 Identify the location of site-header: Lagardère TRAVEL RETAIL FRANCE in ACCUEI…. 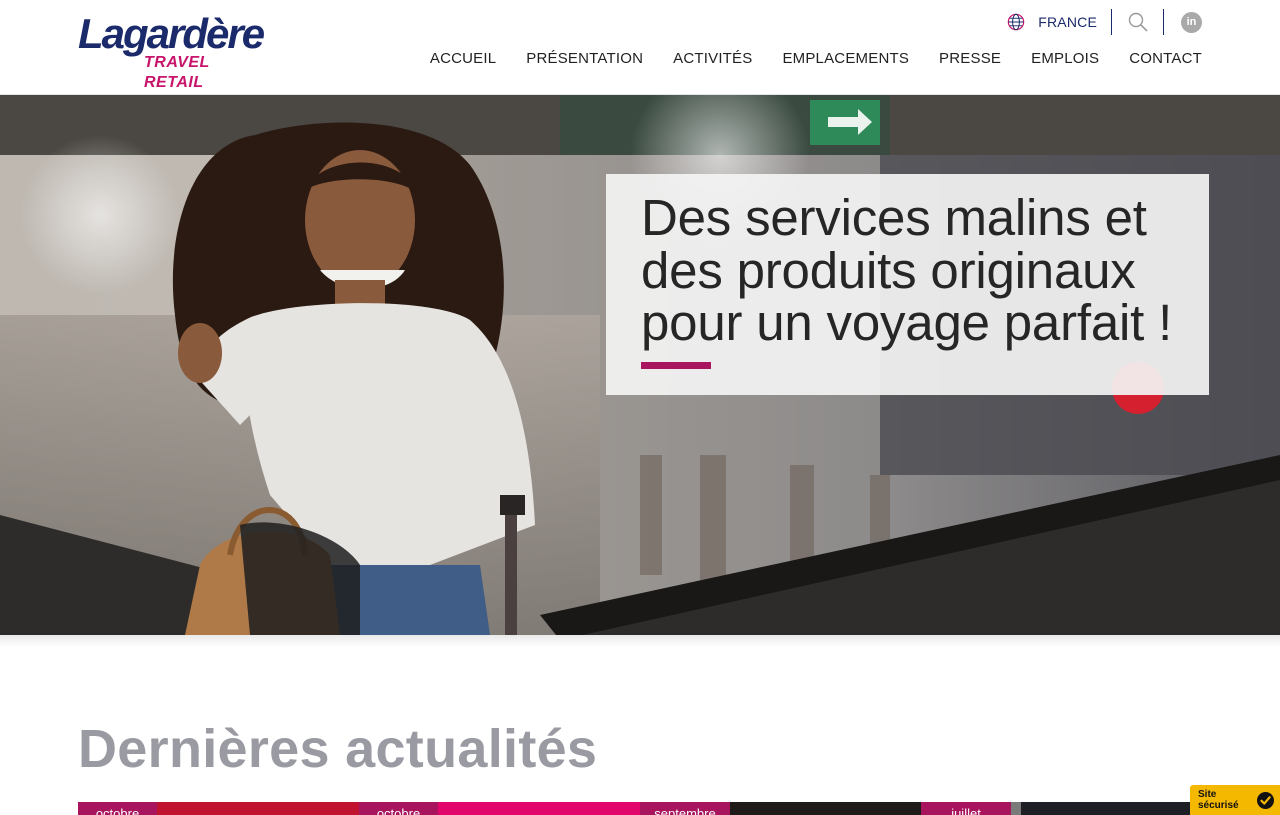
(640, 47).